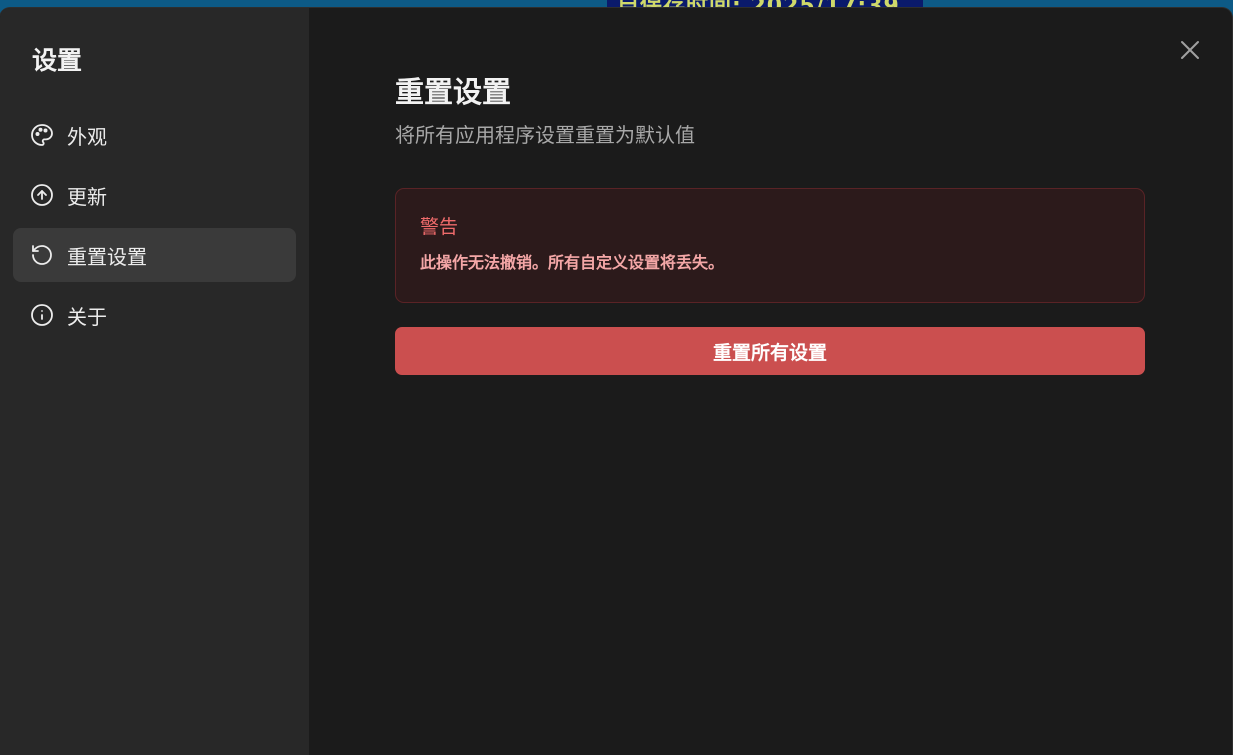  I want to click on palette-icon, so click(42, 135).